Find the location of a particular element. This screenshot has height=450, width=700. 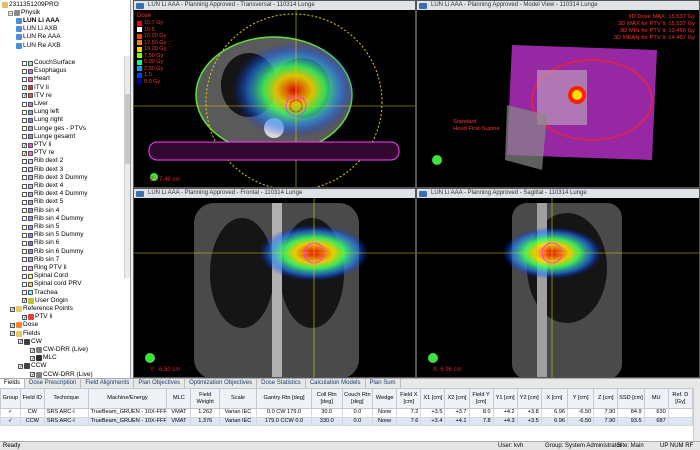

tab-dose-statistics: Dose Statistics is located at coordinates (281, 383).